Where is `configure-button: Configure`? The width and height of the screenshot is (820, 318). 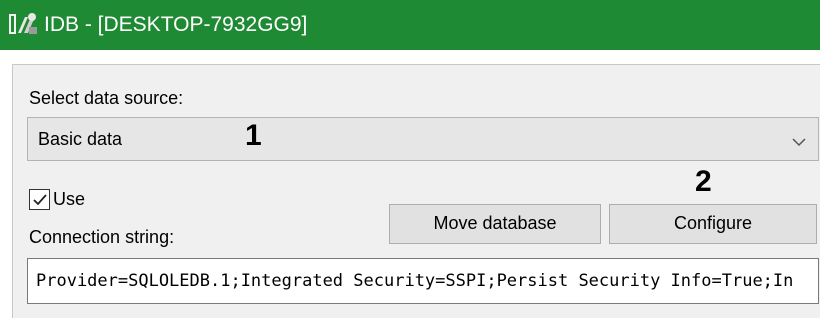
configure-button: Configure is located at coordinates (713, 224).